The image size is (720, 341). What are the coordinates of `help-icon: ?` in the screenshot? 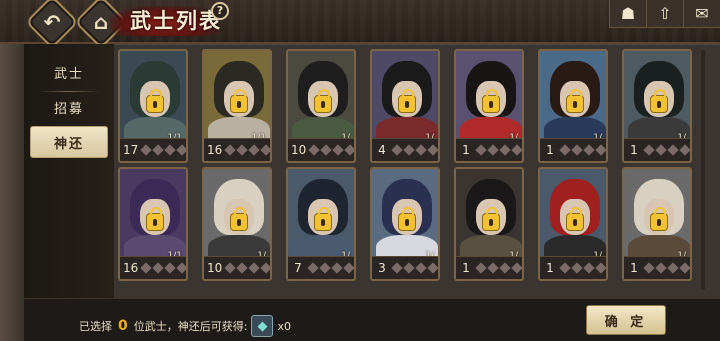 It's located at (220, 11).